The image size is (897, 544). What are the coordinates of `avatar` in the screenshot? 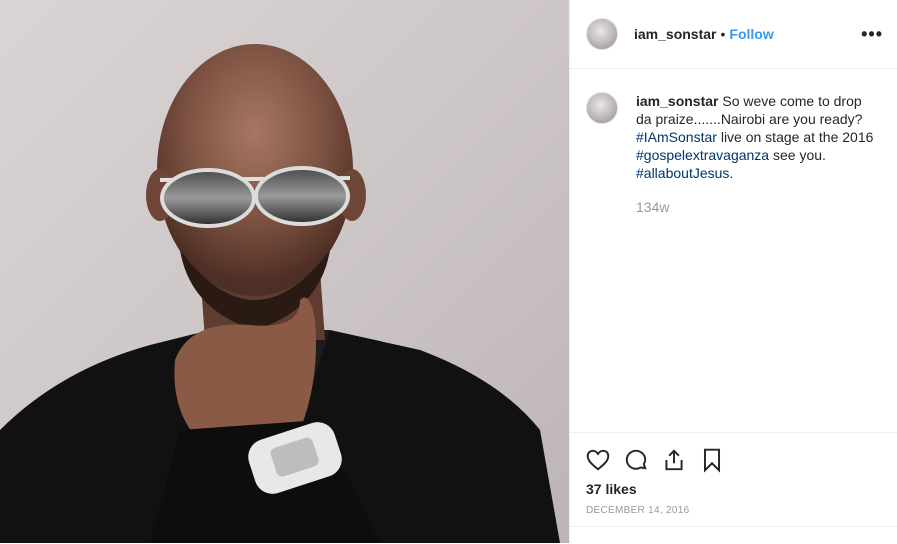 It's located at (602, 34).